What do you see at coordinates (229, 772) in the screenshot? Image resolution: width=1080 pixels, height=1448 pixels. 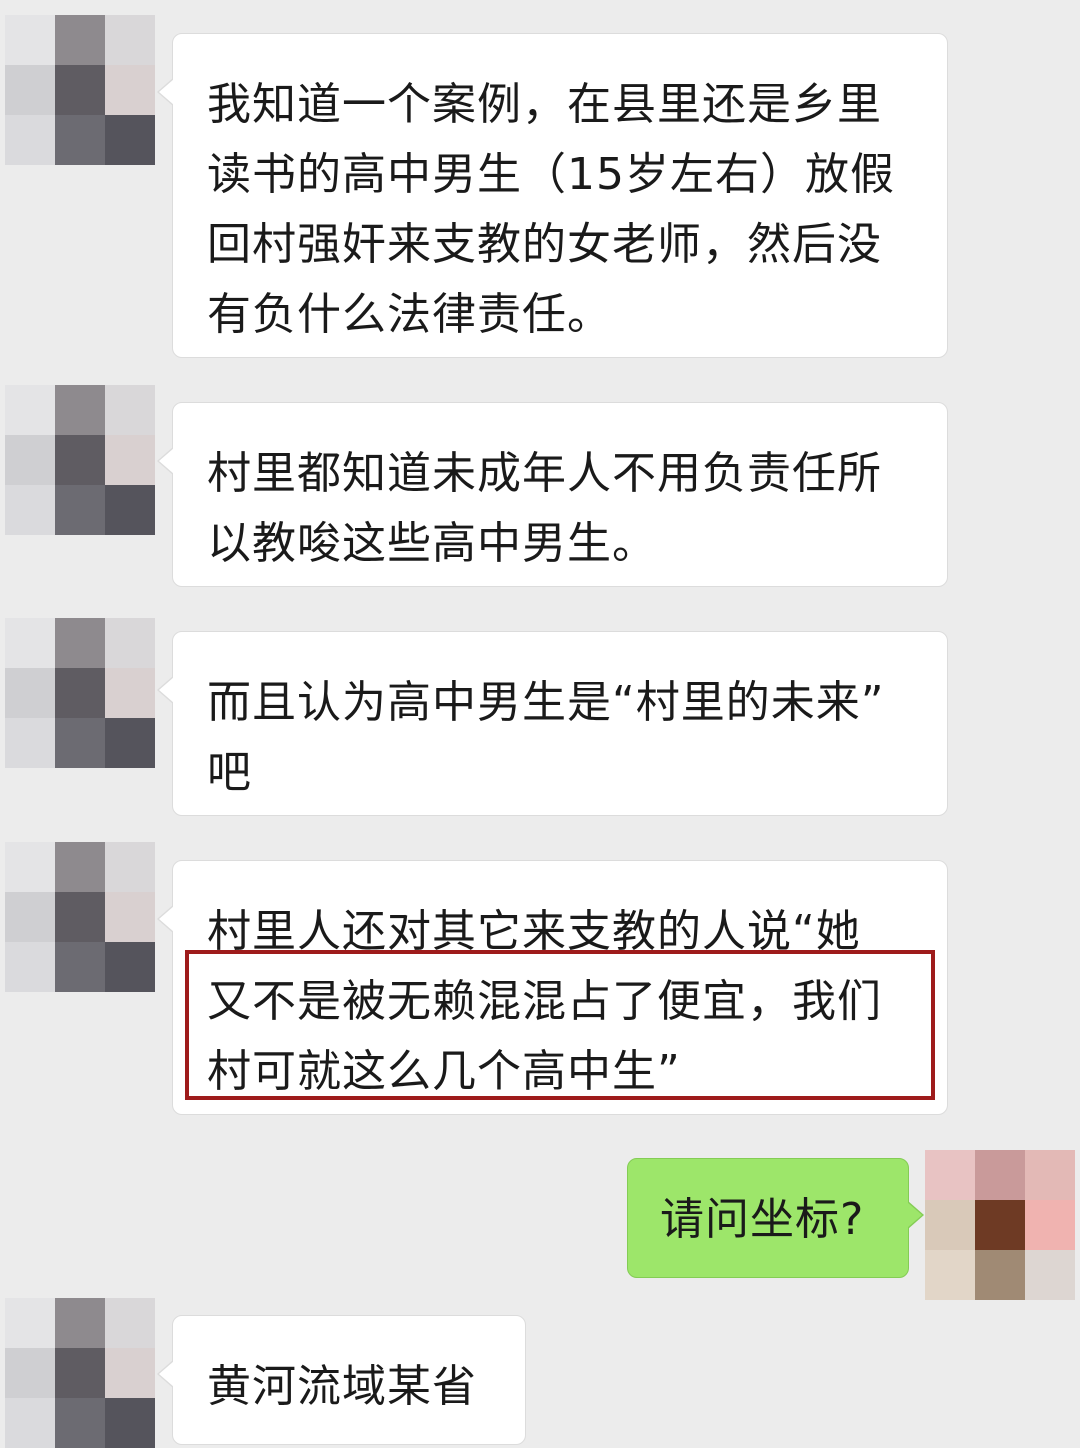 I see `message-text: 吧` at bounding box center [229, 772].